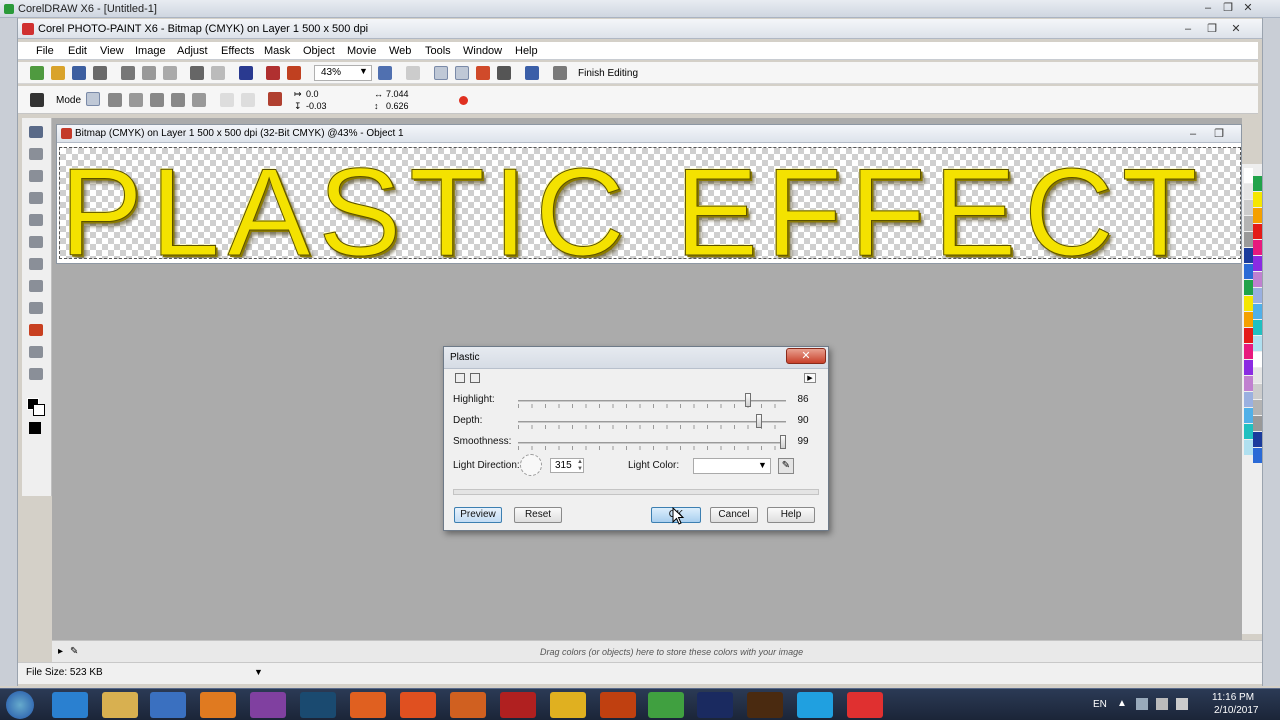  Describe the element at coordinates (120, 705) in the screenshot. I see `explorer-taskbar-icon` at that location.